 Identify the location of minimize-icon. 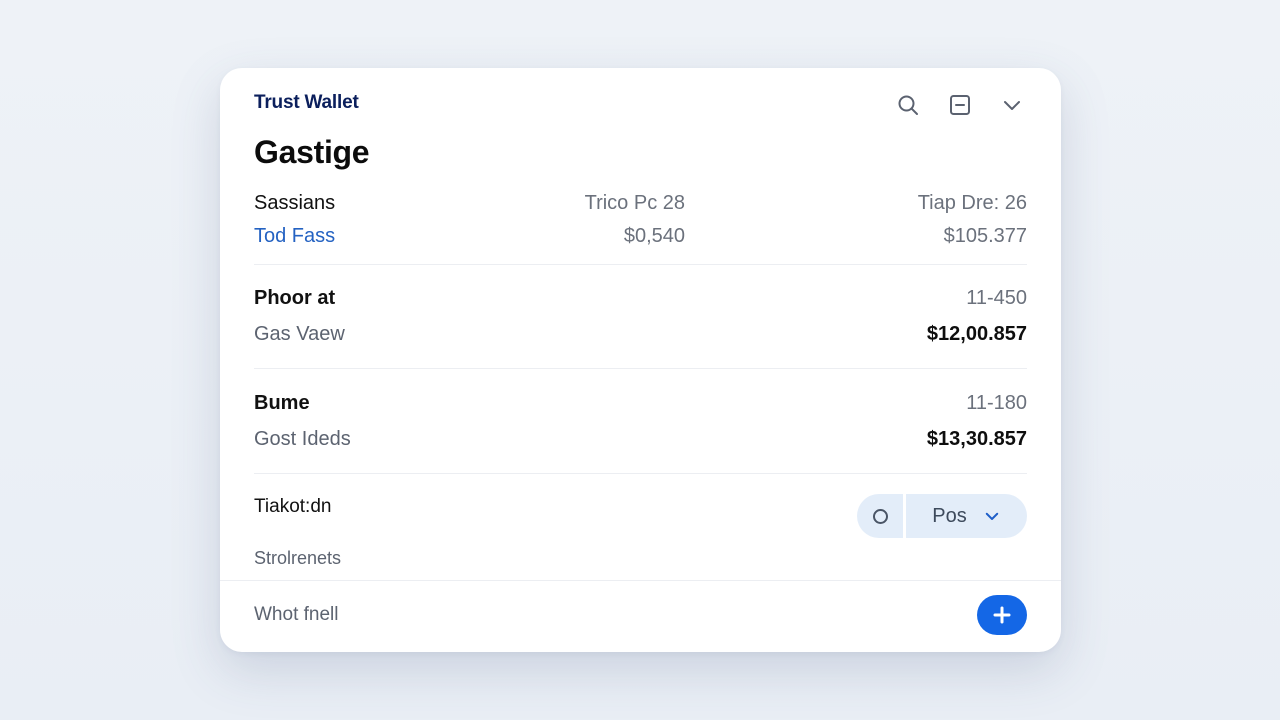
(960, 105).